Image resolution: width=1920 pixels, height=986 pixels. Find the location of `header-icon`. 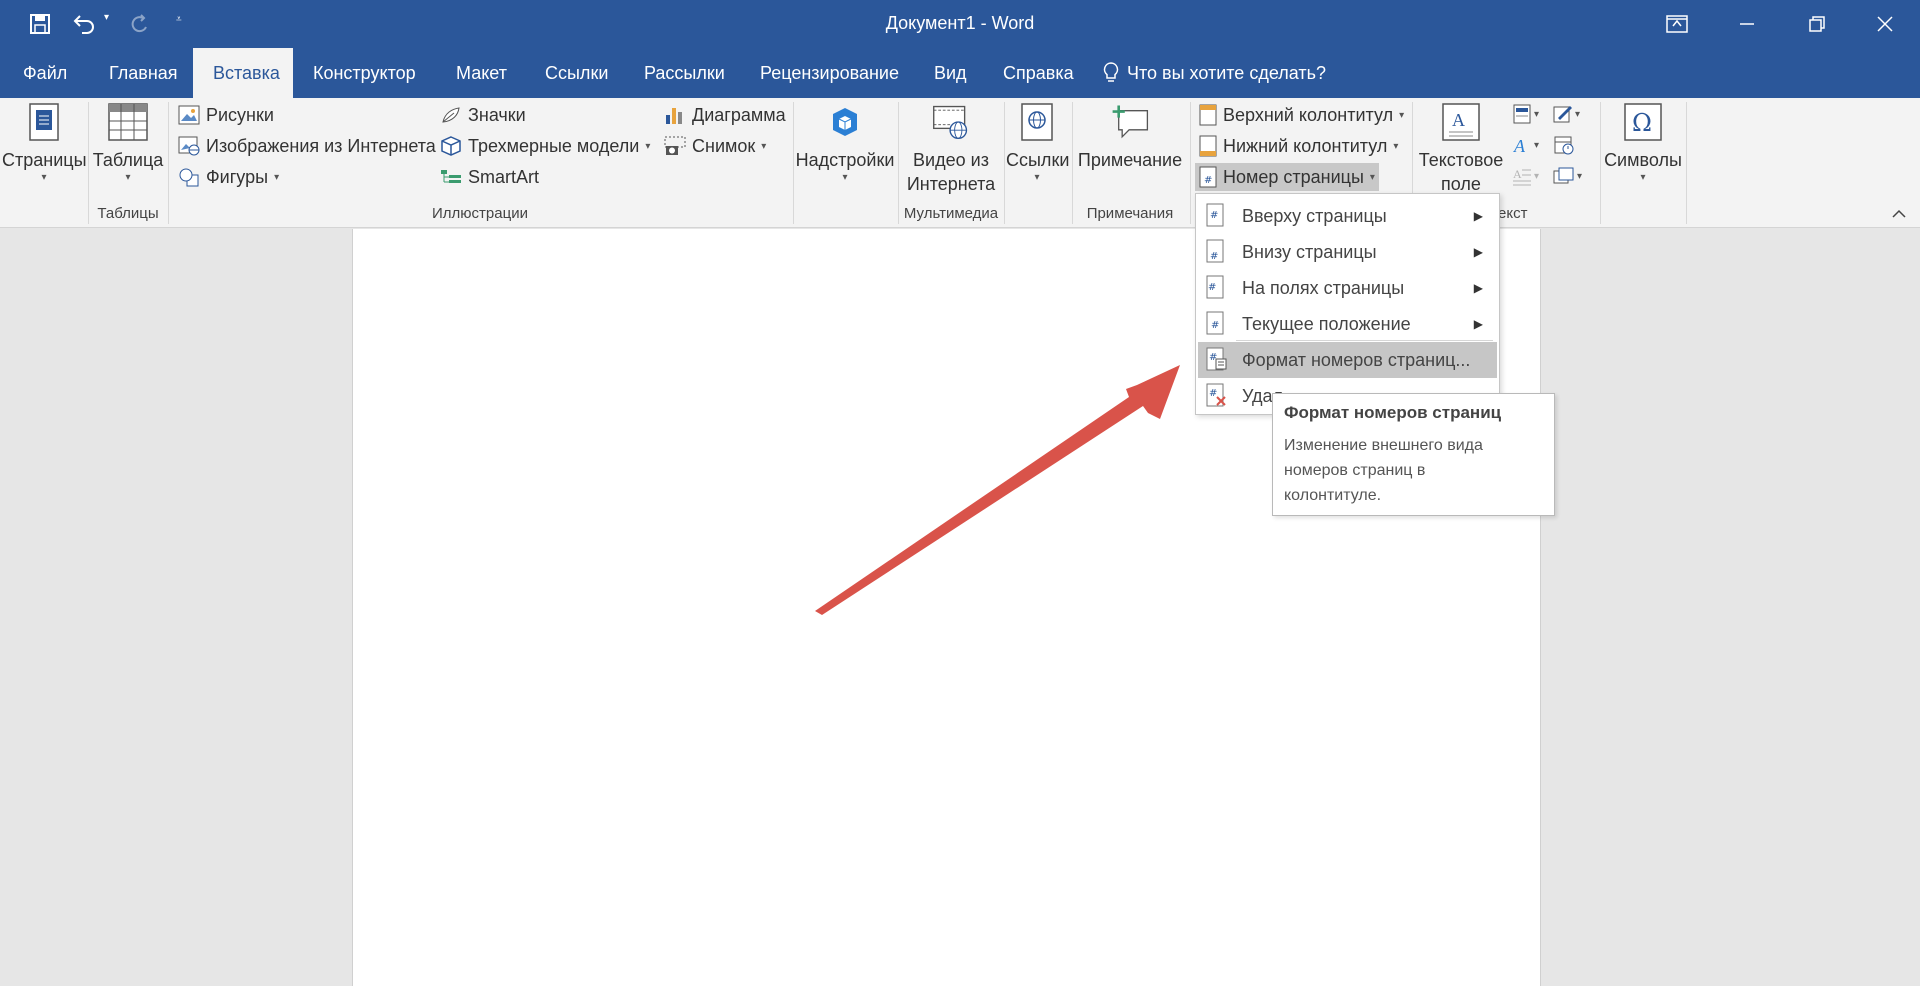

header-icon is located at coordinates (1208, 115).